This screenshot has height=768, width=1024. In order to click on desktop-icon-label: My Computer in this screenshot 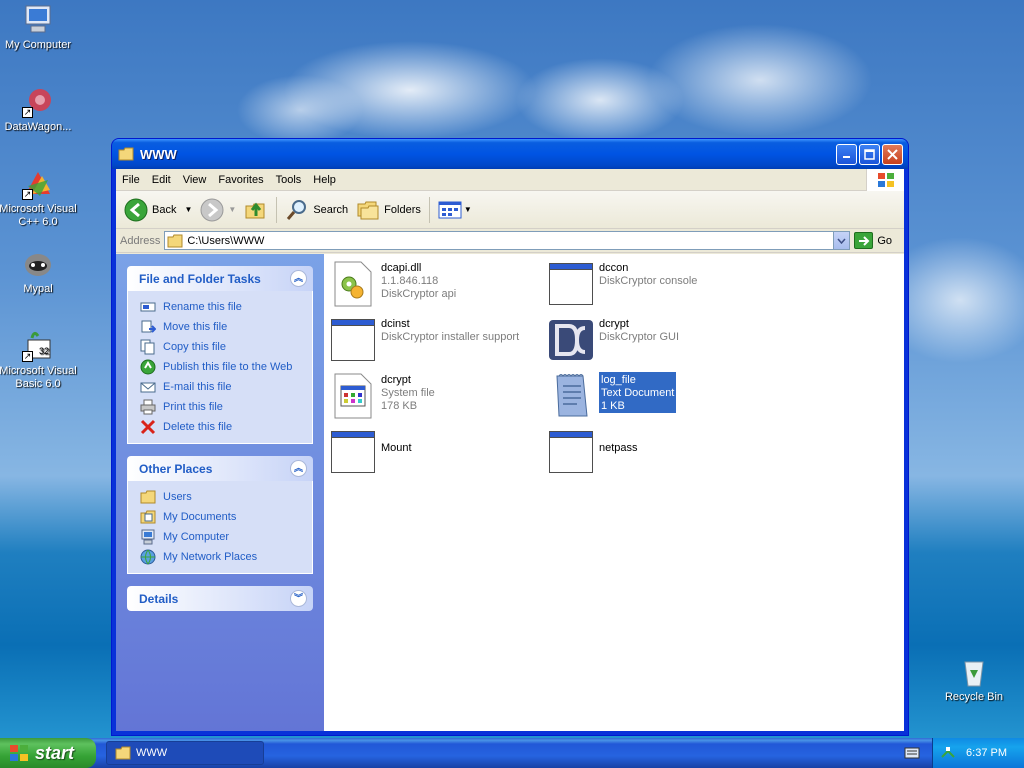, I will do `click(38, 45)`.